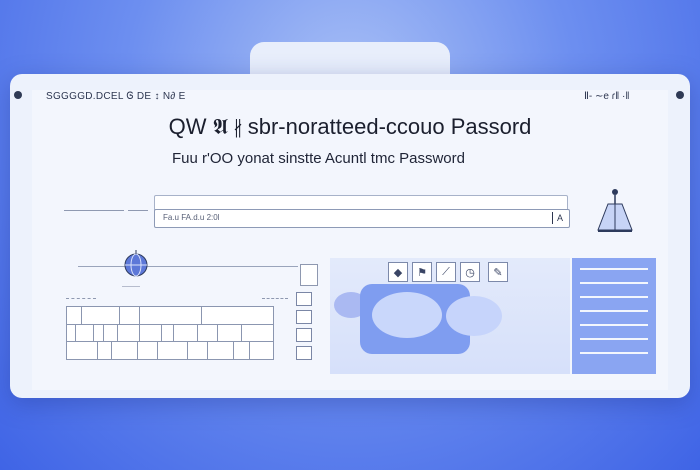 The width and height of the screenshot is (700, 470). I want to click on side-icon-column, so click(306, 332).